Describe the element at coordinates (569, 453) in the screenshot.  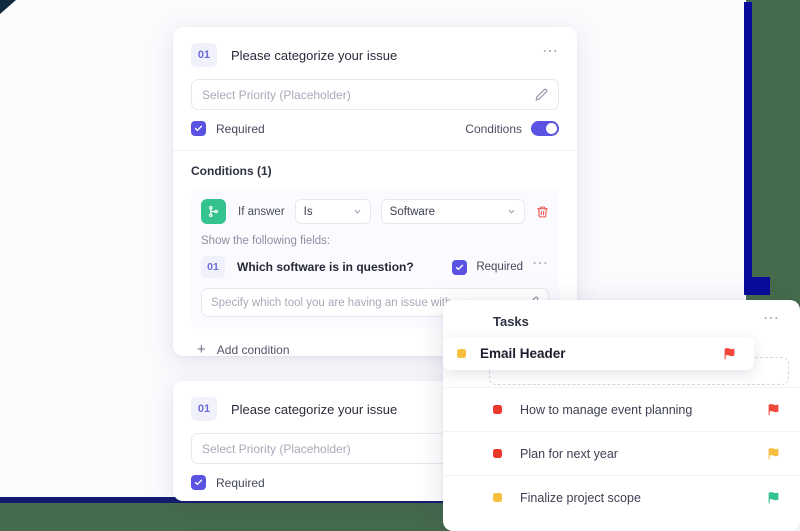
I see `task-name: Plan for next year` at that location.